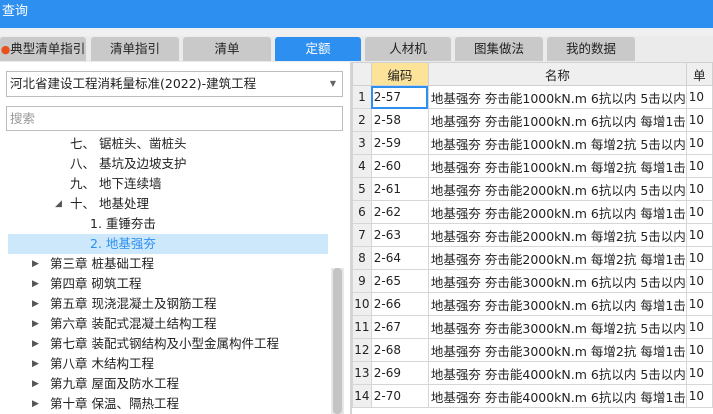 The height and width of the screenshot is (414, 713). Describe the element at coordinates (399, 143) in the screenshot. I see `code-cell: 2-59` at that location.